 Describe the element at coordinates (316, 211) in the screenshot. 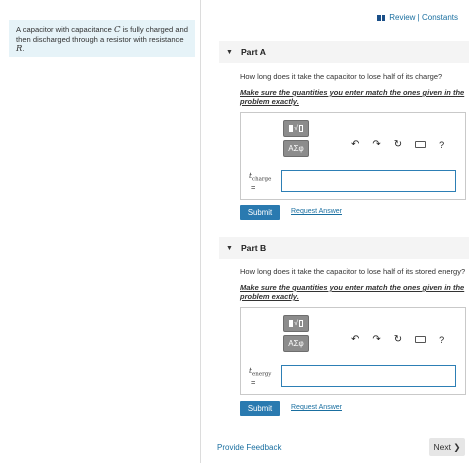

I see `part-a-request-answer-link: Request Answer` at that location.